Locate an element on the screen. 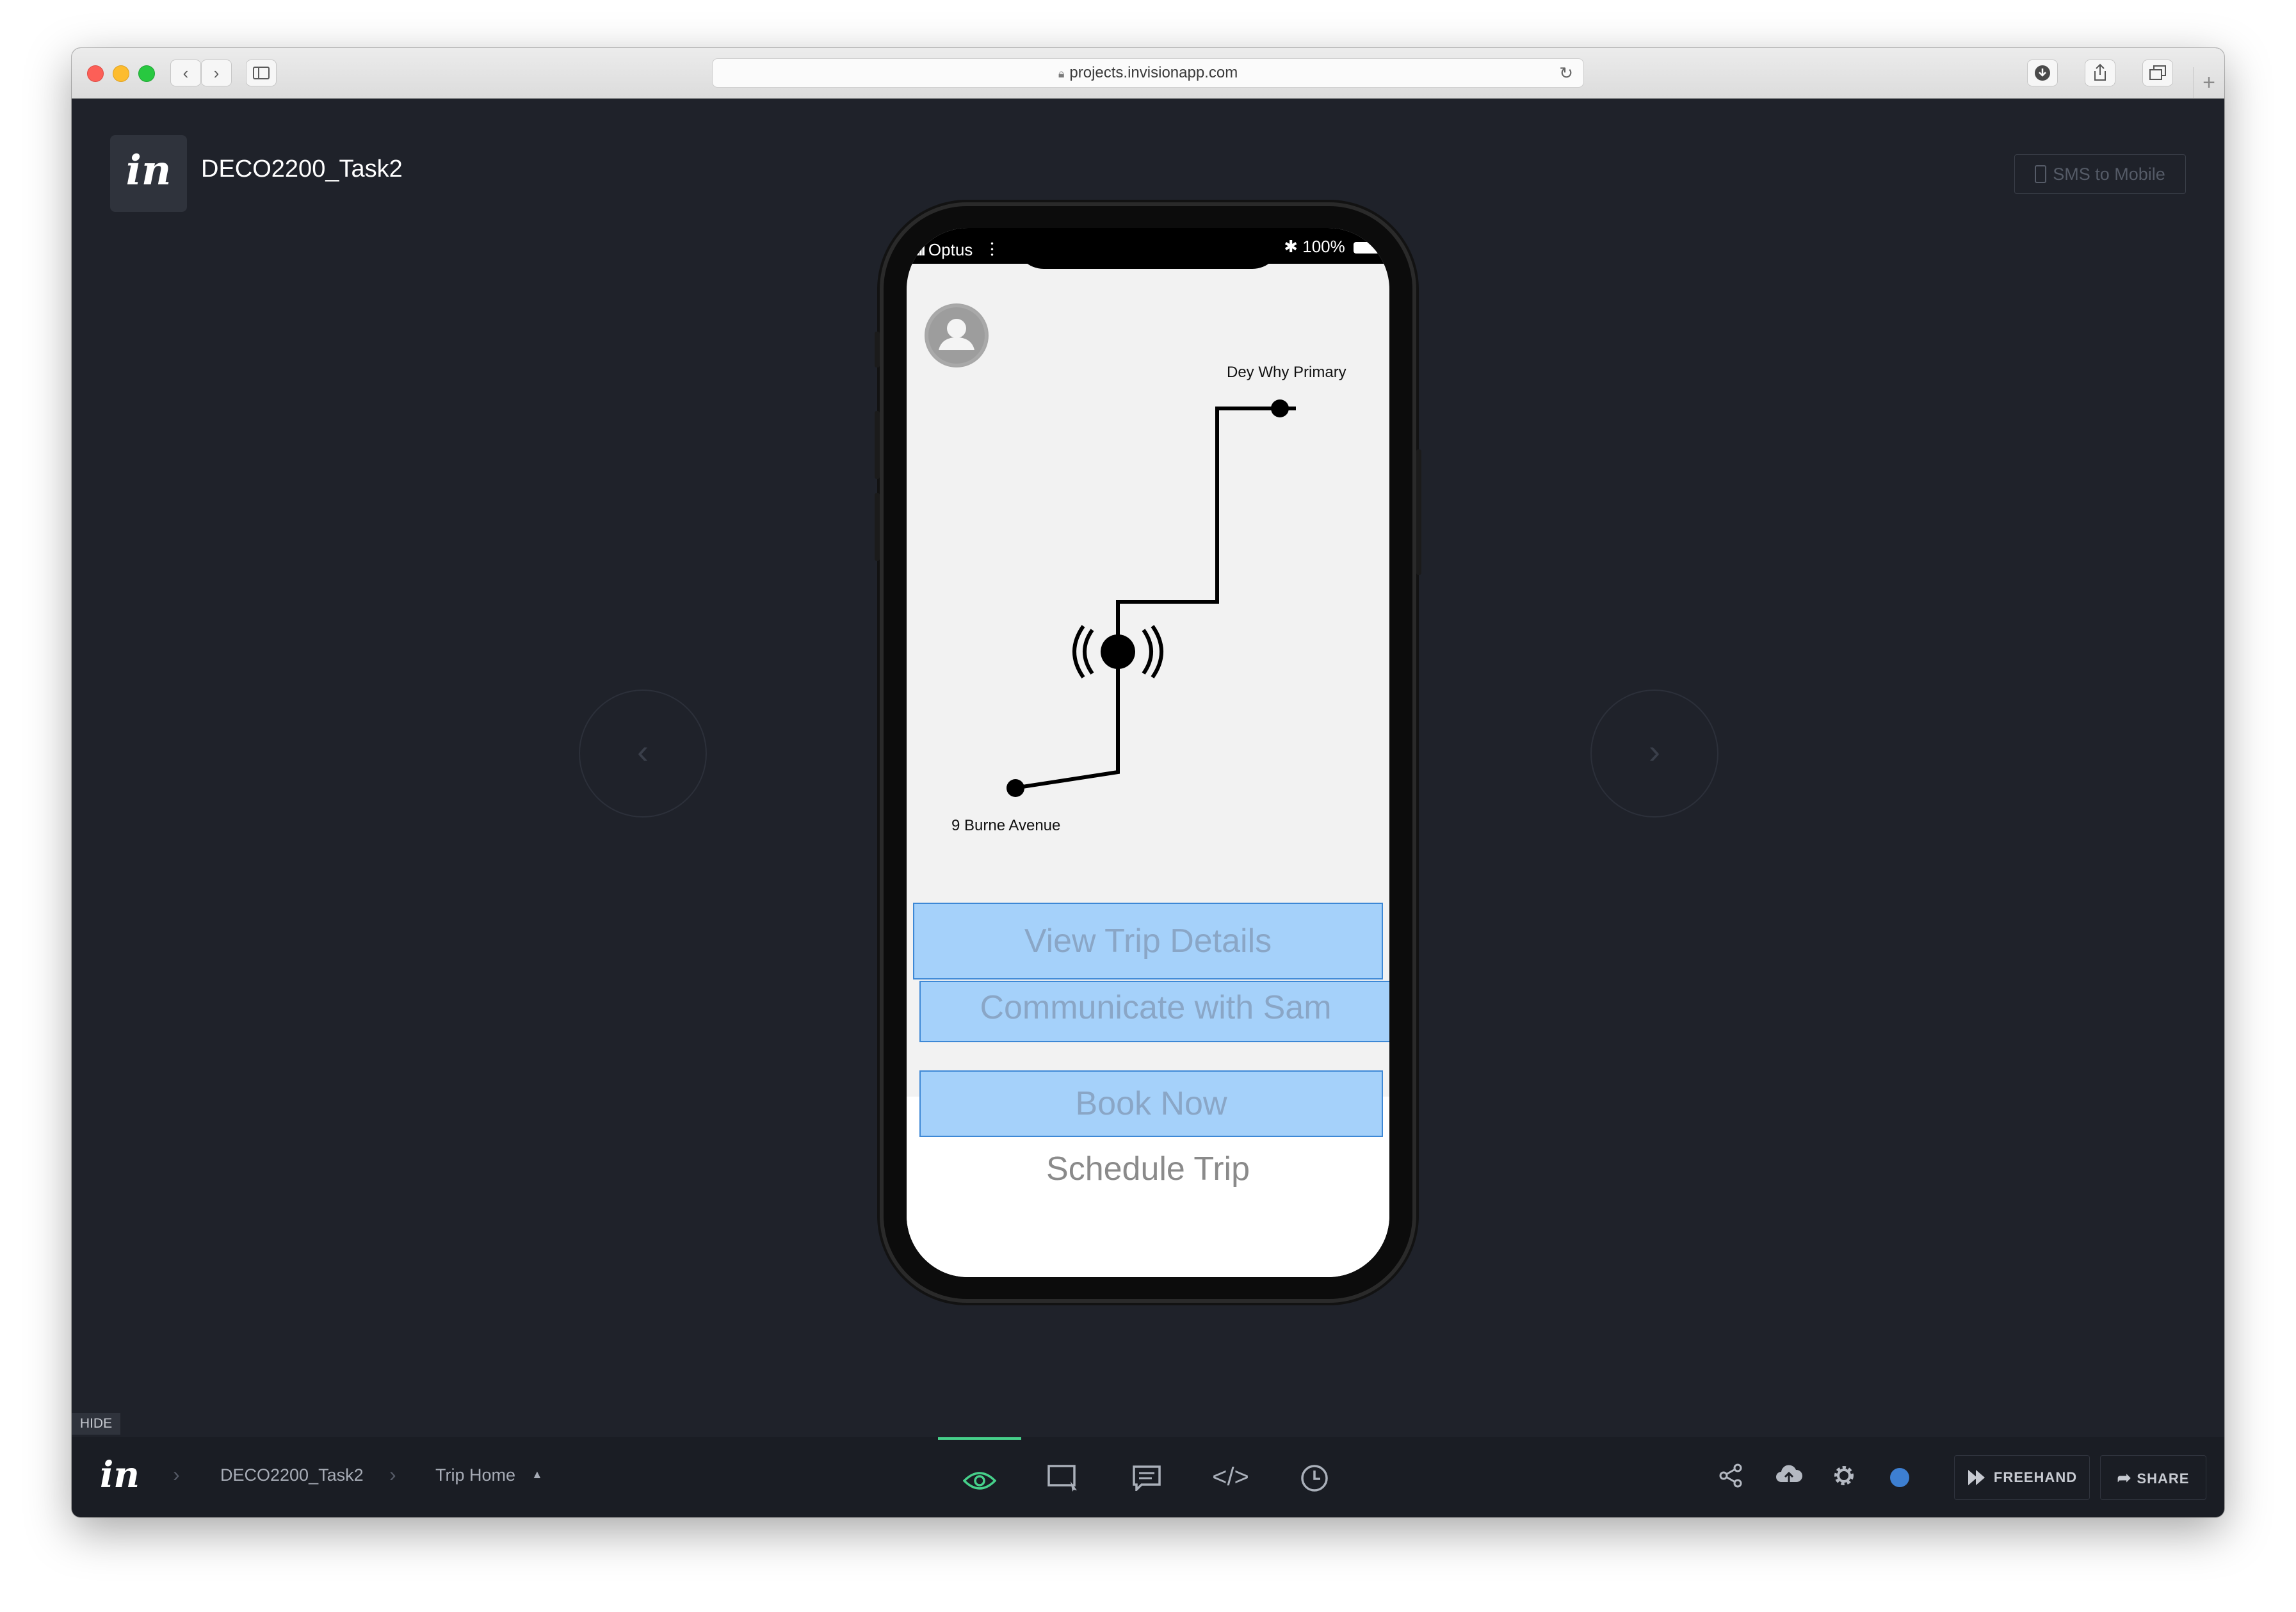 The image size is (2296, 1612). address-bar: 🔒︎ projects.invisionapp.com ↻ is located at coordinates (1148, 73).